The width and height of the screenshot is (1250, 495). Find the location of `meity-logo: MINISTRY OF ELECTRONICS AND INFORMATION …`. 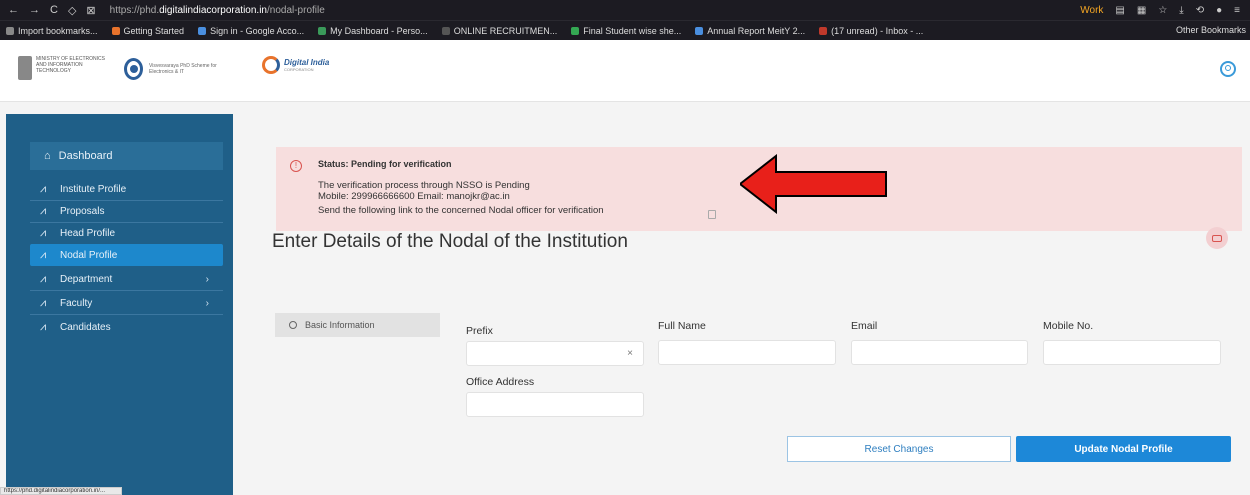

meity-logo: MINISTRY OF ELECTRONICS AND INFORMATION … is located at coordinates (63, 69).